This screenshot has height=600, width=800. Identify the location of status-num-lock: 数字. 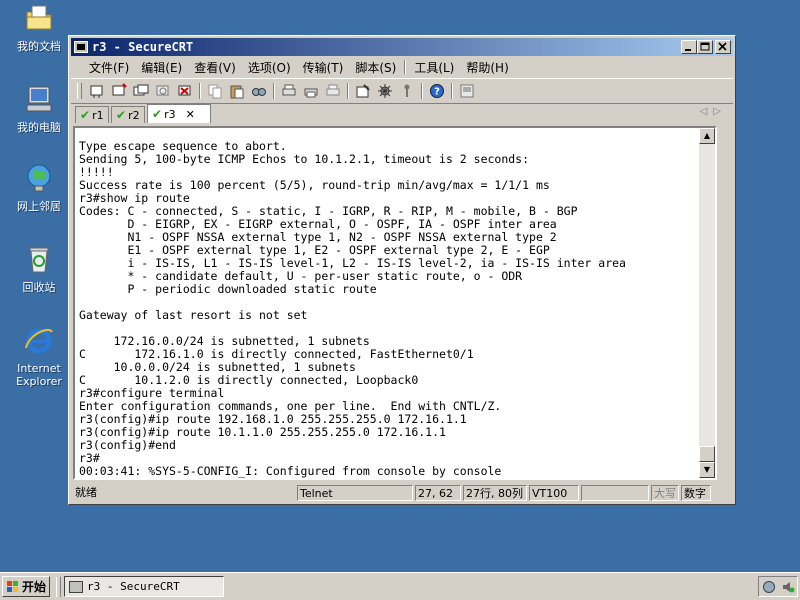
(696, 493).